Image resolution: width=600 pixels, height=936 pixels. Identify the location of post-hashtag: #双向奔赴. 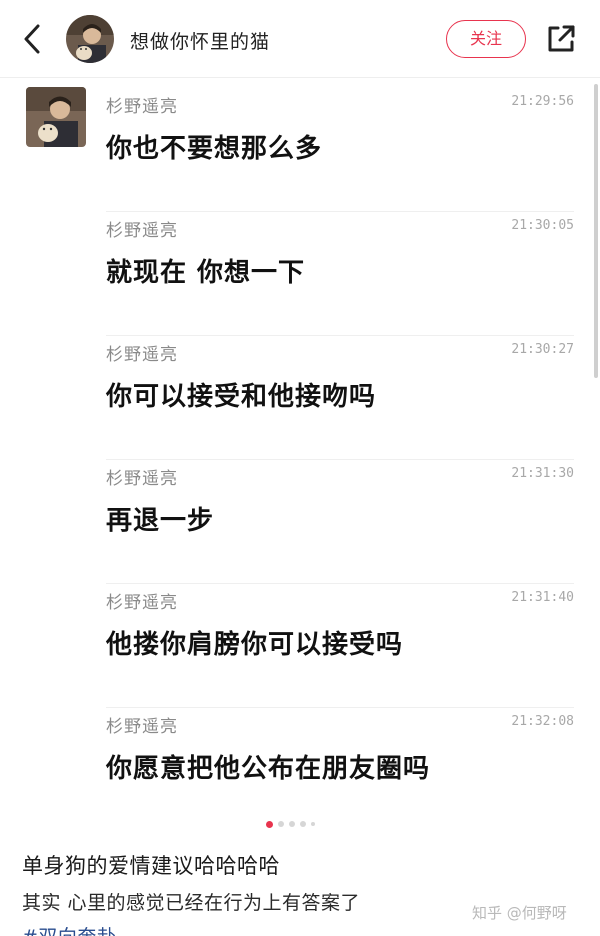
(69, 929).